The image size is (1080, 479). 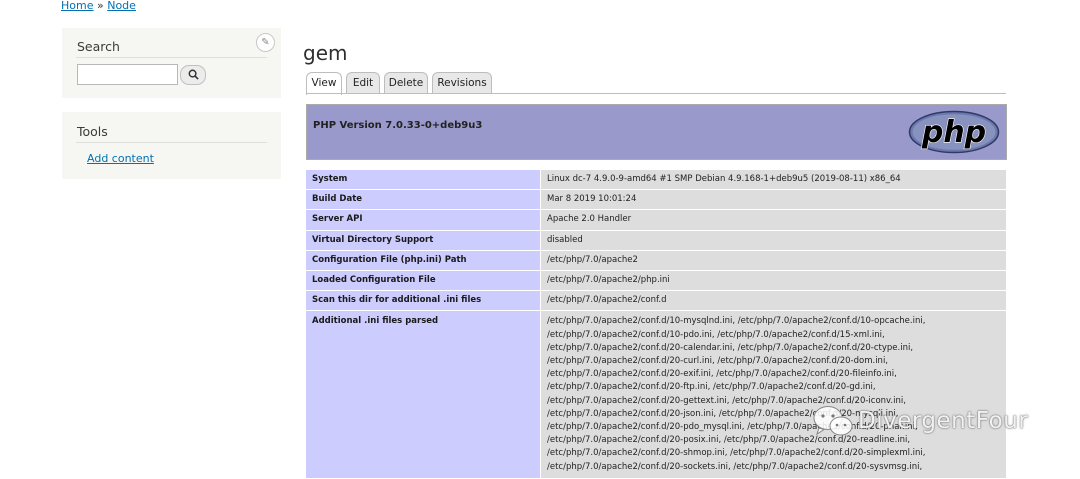 I want to click on table-row-value: /etc/php/7.0/apache2/conf.d, so click(x=773, y=301).